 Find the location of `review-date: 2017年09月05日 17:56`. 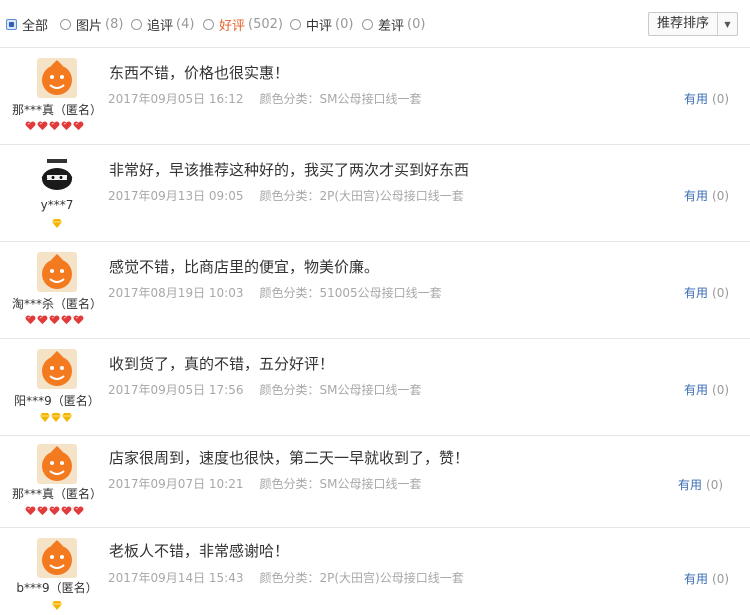

review-date: 2017年09月05日 17:56 is located at coordinates (176, 390).